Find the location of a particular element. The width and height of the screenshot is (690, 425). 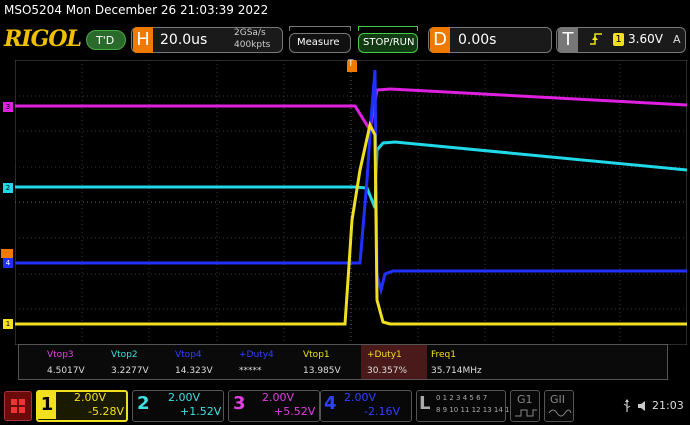

ch4-offset: -2.16V is located at coordinates (382, 411).